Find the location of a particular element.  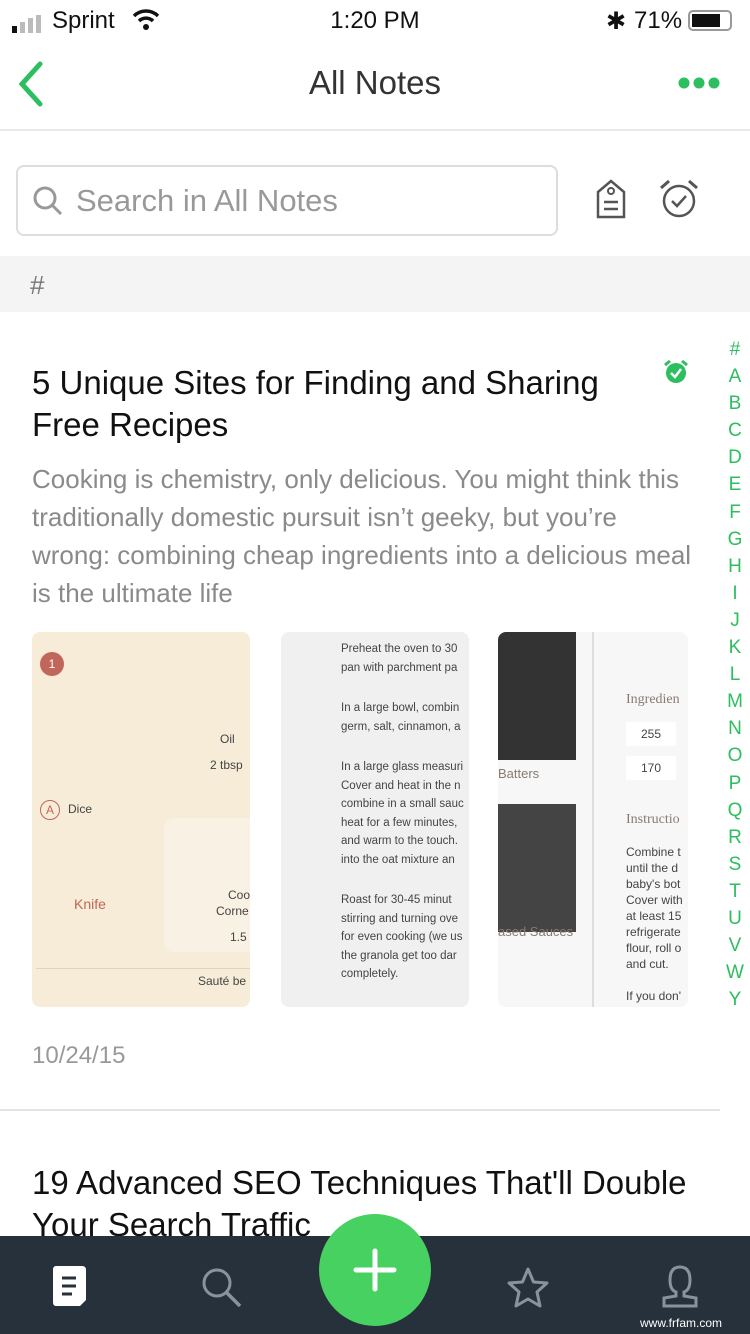

tab-account is located at coordinates (680, 1287).